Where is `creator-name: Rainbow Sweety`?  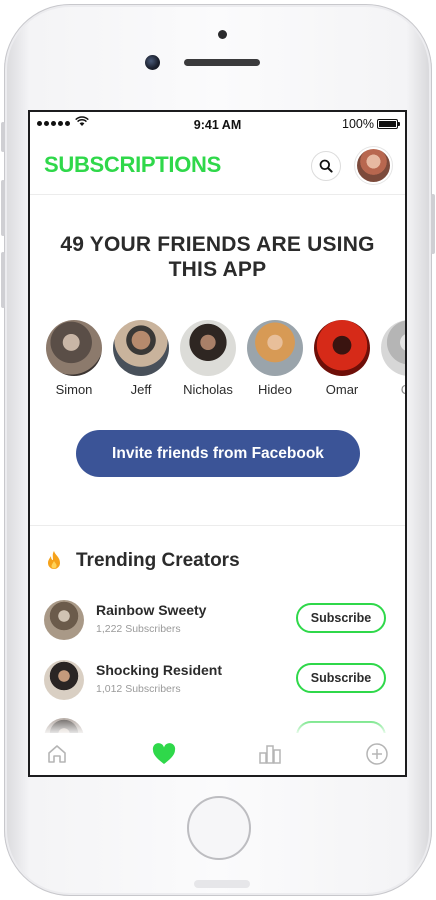 creator-name: Rainbow Sweety is located at coordinates (151, 610).